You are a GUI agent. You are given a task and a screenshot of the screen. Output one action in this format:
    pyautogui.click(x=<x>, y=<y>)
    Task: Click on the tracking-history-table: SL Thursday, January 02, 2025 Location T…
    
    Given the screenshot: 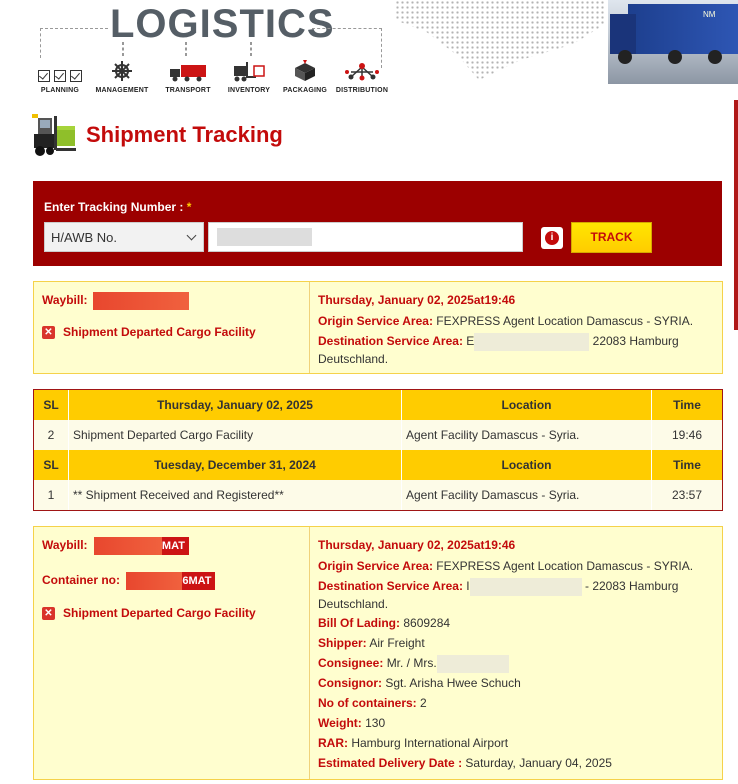 What is the action you would take?
    pyautogui.click(x=378, y=450)
    